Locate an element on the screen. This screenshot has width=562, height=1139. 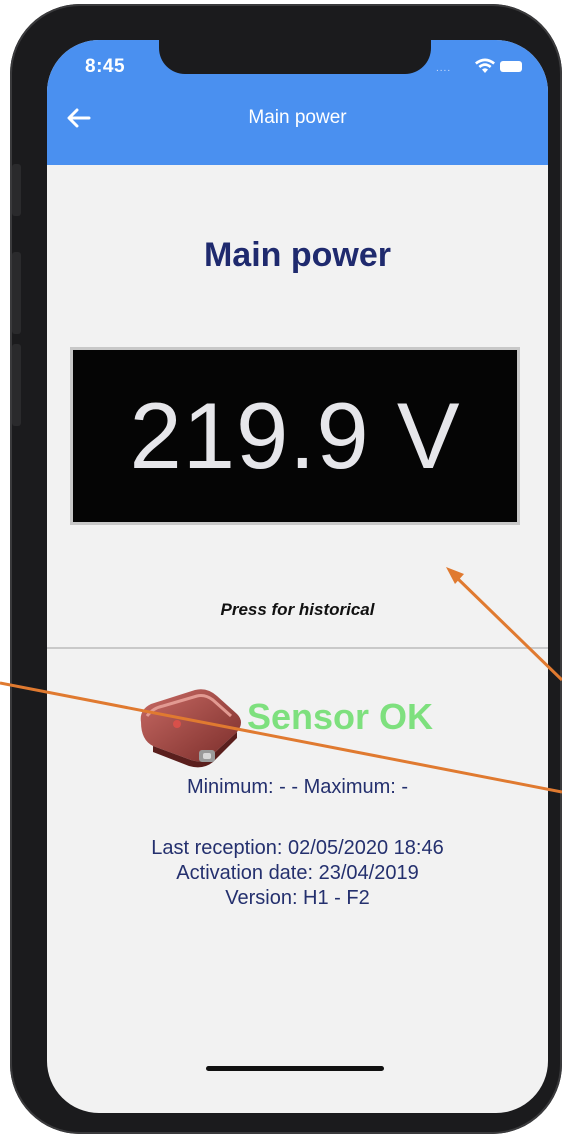
voltage-display: 219.9 V is located at coordinates (295, 436).